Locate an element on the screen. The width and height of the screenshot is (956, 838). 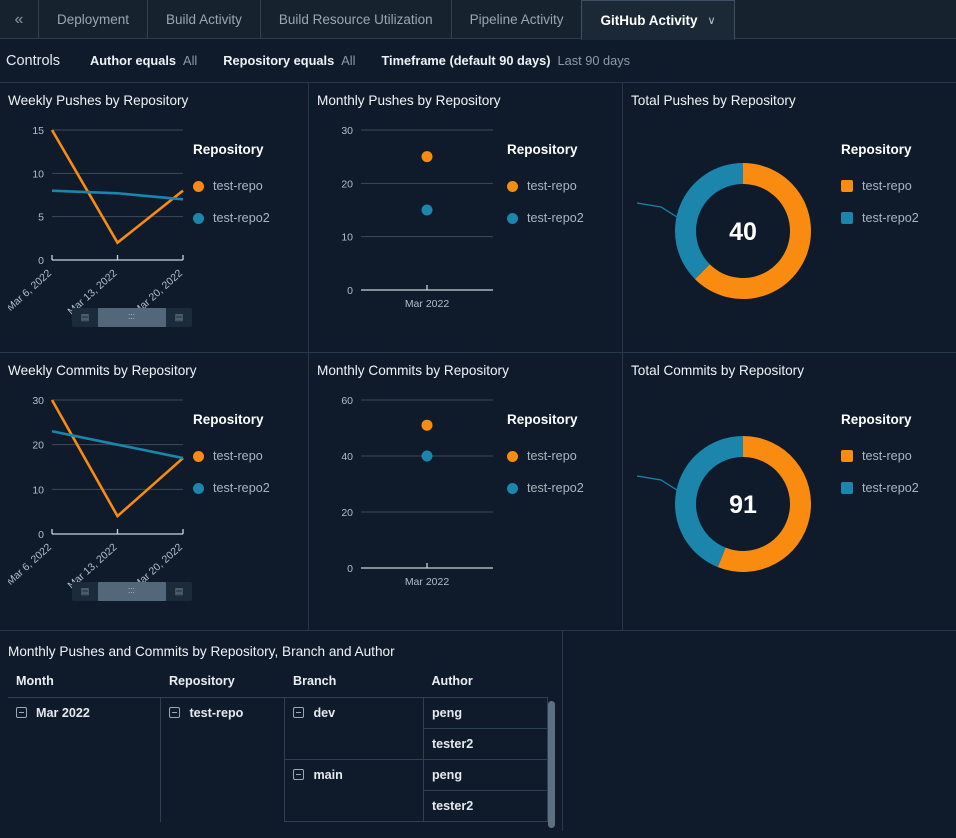
tab-label: Pipeline Activity is located at coordinates (516, 19).